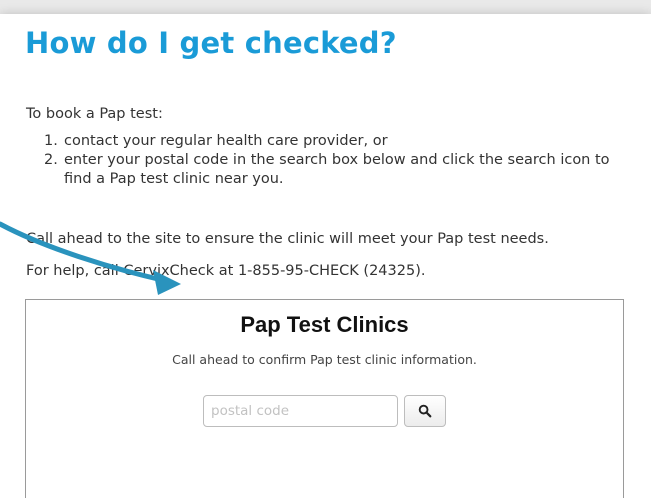 Image resolution: width=651 pixels, height=498 pixels. Describe the element at coordinates (51, 160) in the screenshot. I see `step-number: 2.` at that location.